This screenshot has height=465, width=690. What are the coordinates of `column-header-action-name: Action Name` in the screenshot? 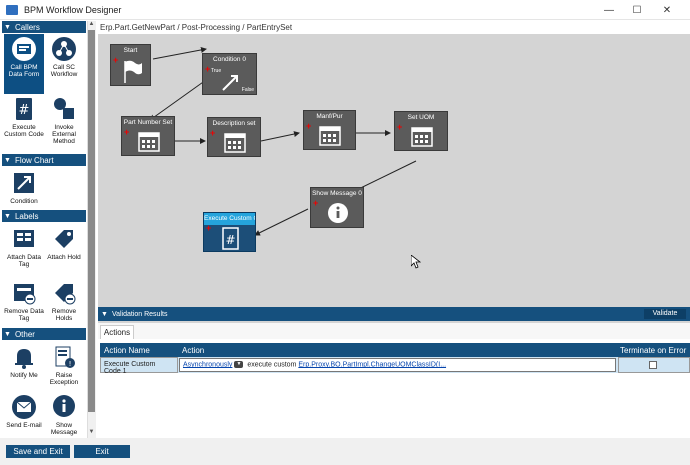 It's located at (127, 350).